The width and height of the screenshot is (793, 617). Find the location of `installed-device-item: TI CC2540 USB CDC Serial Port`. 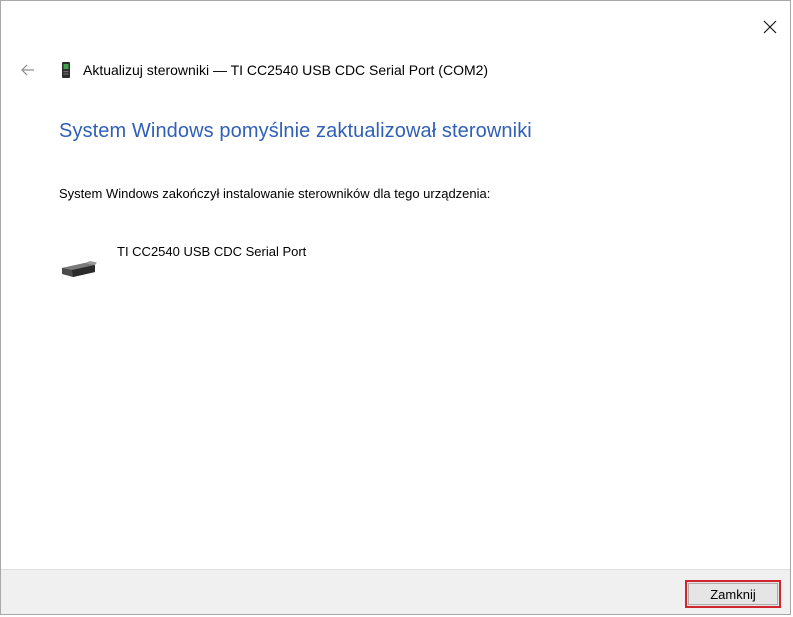

installed-device-item: TI CC2540 USB CDC Serial Port is located at coordinates (182, 262).